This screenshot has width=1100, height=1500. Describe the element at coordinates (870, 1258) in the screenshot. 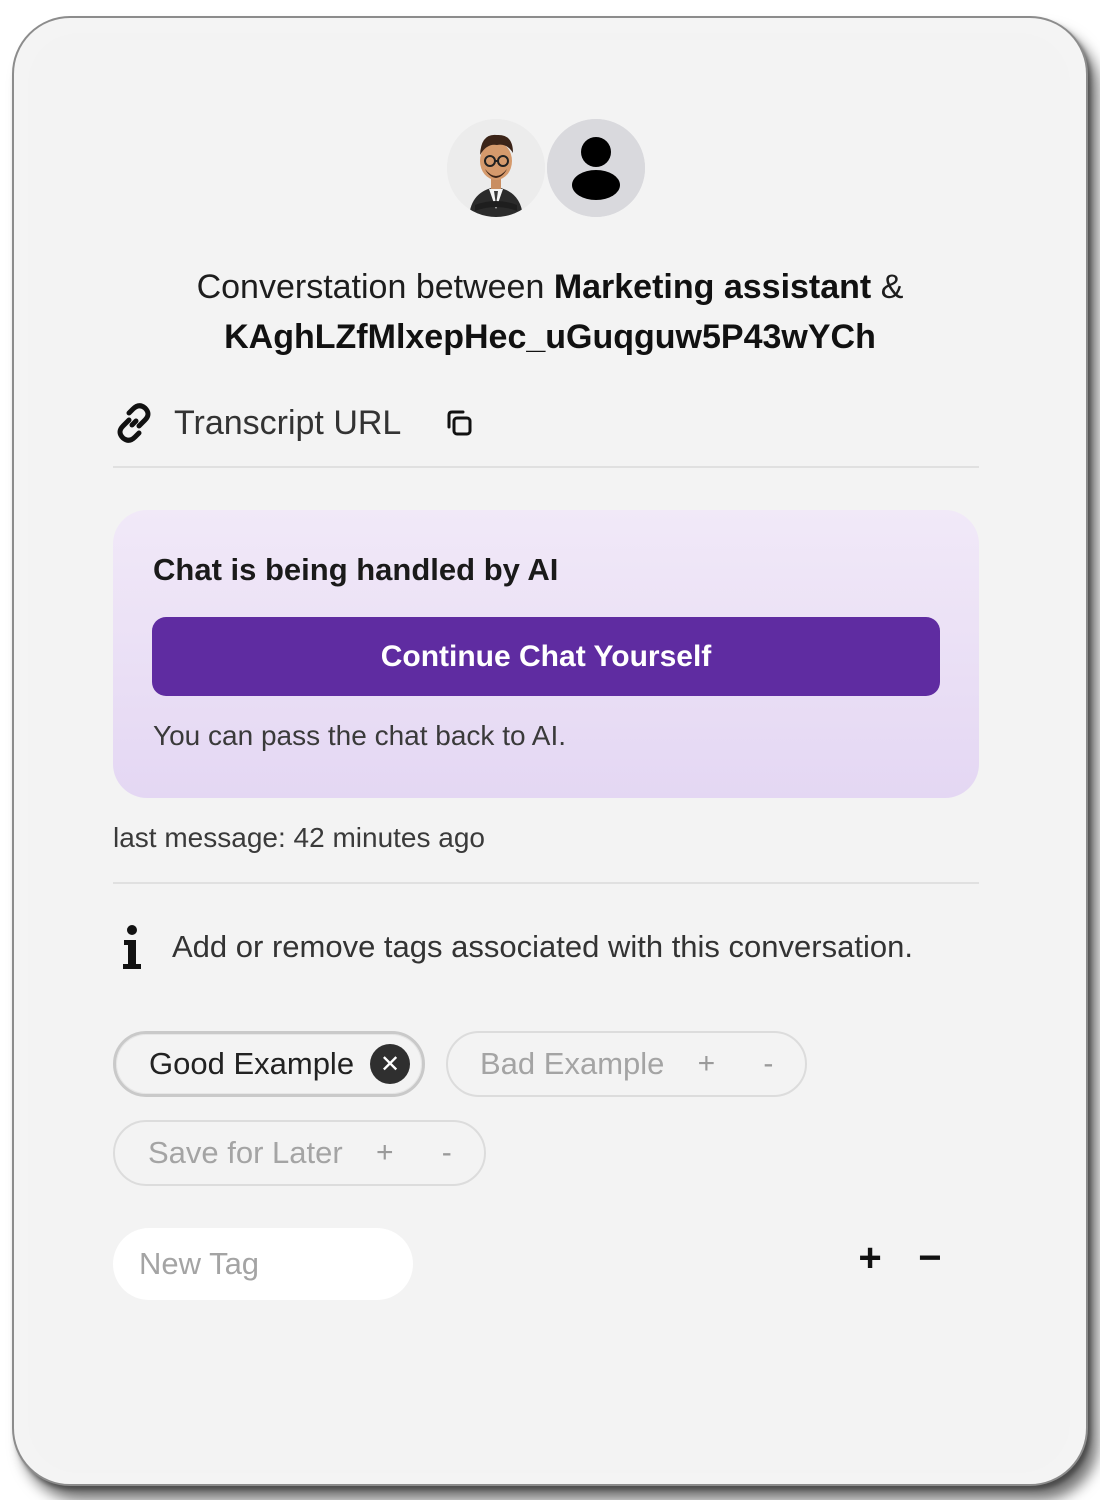

I see `add-tag-button: +` at that location.